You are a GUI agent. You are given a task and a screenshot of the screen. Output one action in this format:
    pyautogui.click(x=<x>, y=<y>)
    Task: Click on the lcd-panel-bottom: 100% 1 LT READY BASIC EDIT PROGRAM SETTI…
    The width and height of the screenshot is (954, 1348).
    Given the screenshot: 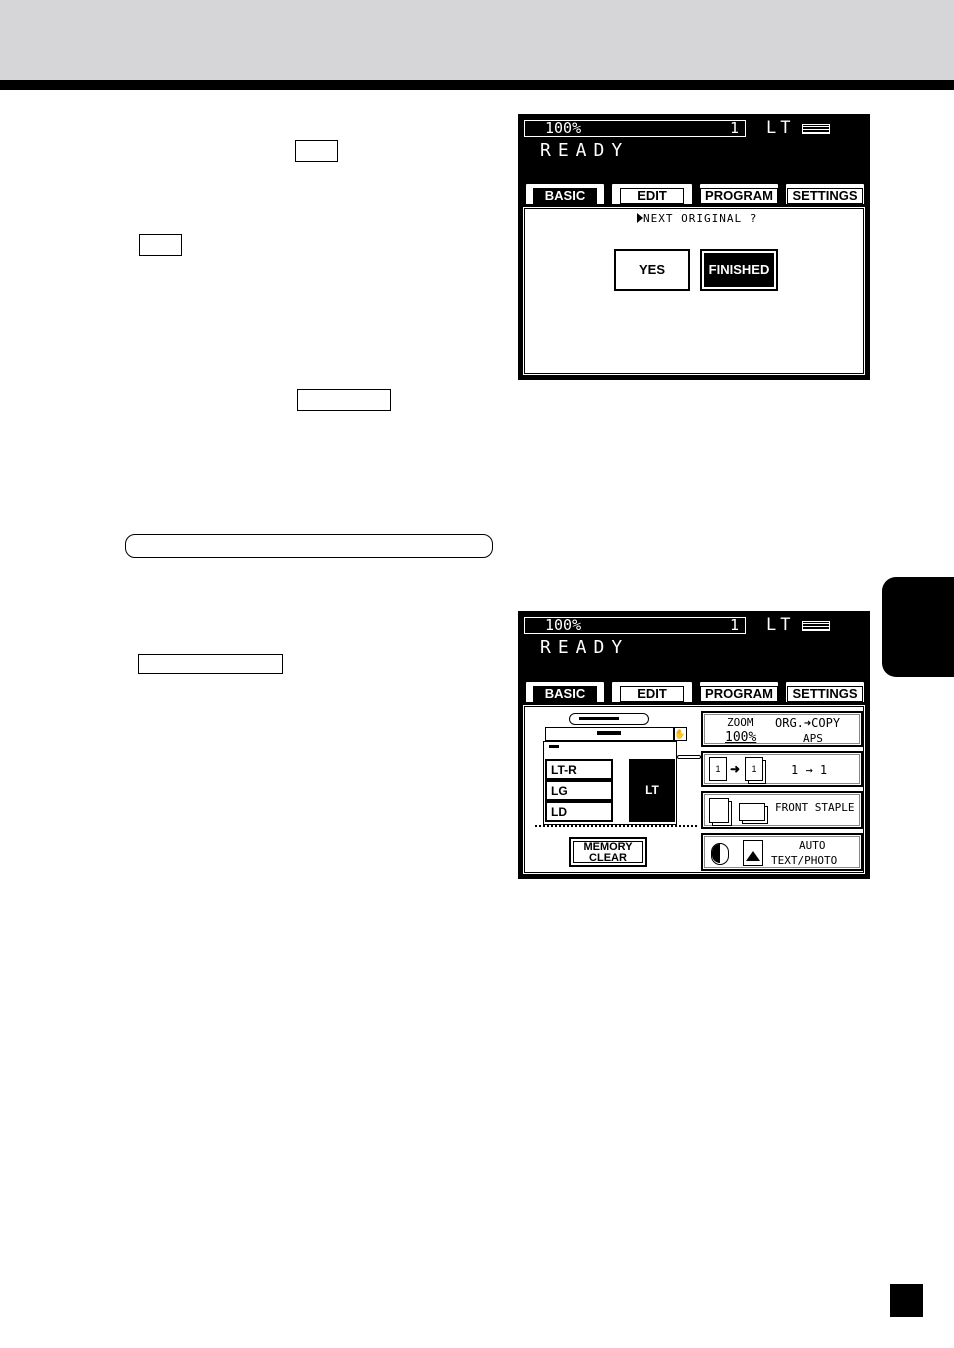 What is the action you would take?
    pyautogui.click(x=694, y=745)
    